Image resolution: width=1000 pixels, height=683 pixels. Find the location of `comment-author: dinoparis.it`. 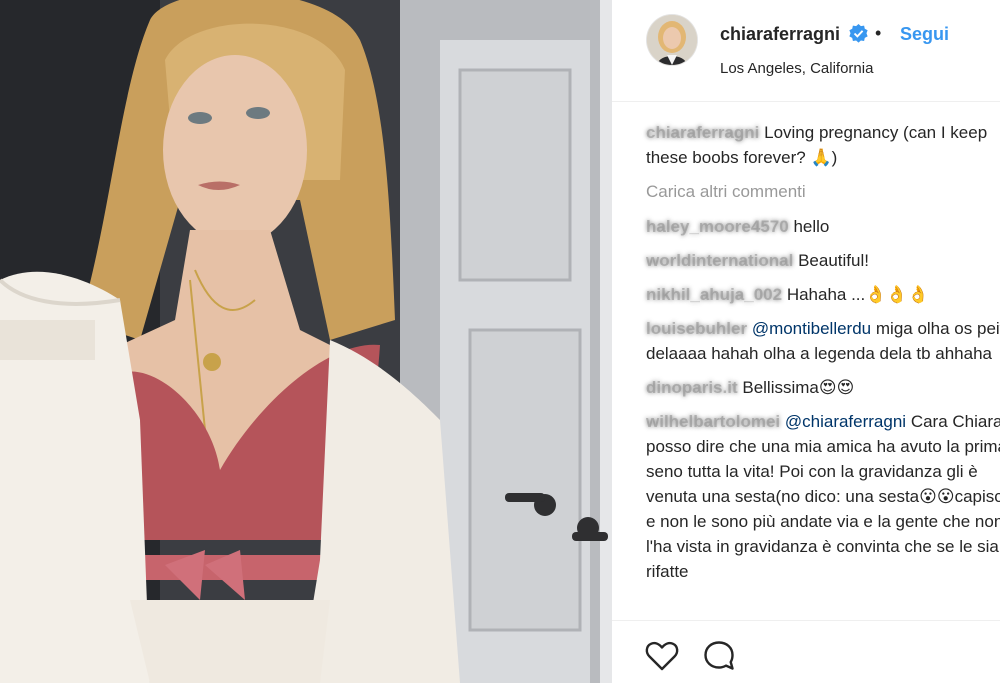

comment-author: dinoparis.it is located at coordinates (692, 387).